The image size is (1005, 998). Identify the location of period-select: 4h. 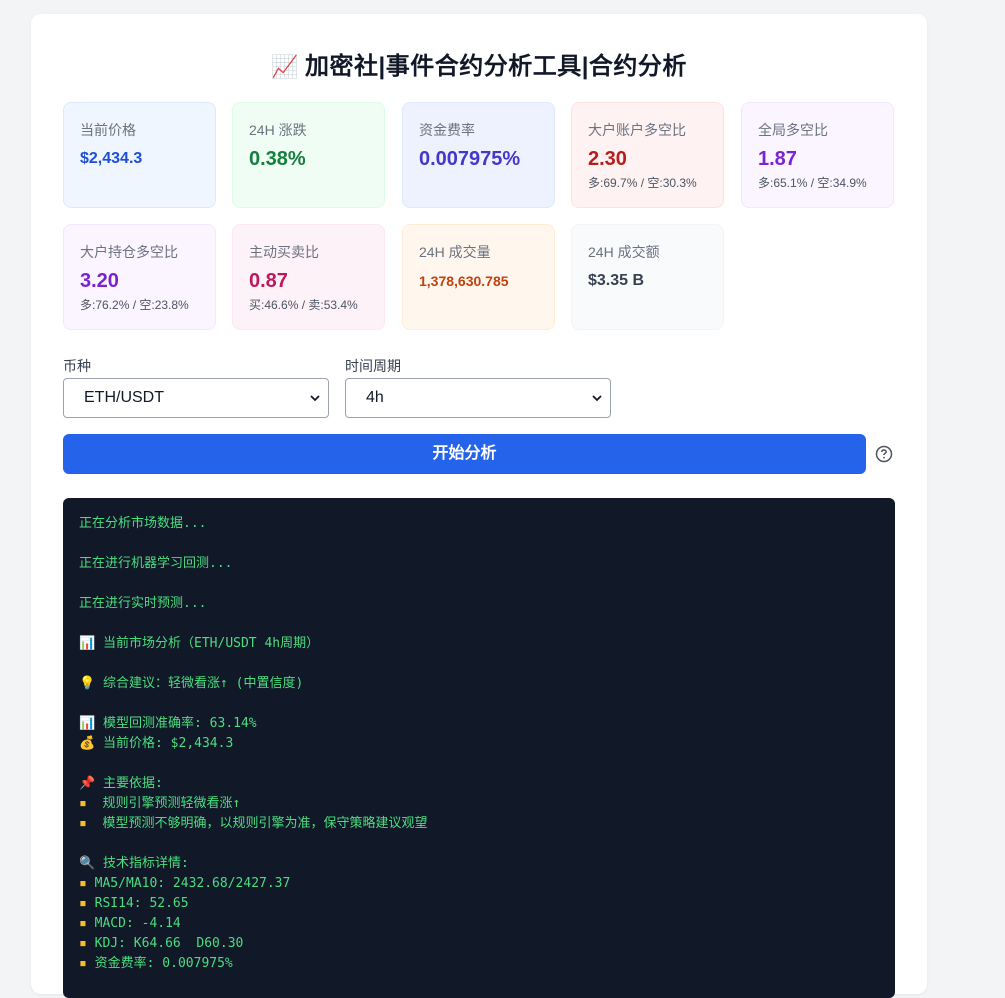
(478, 398).